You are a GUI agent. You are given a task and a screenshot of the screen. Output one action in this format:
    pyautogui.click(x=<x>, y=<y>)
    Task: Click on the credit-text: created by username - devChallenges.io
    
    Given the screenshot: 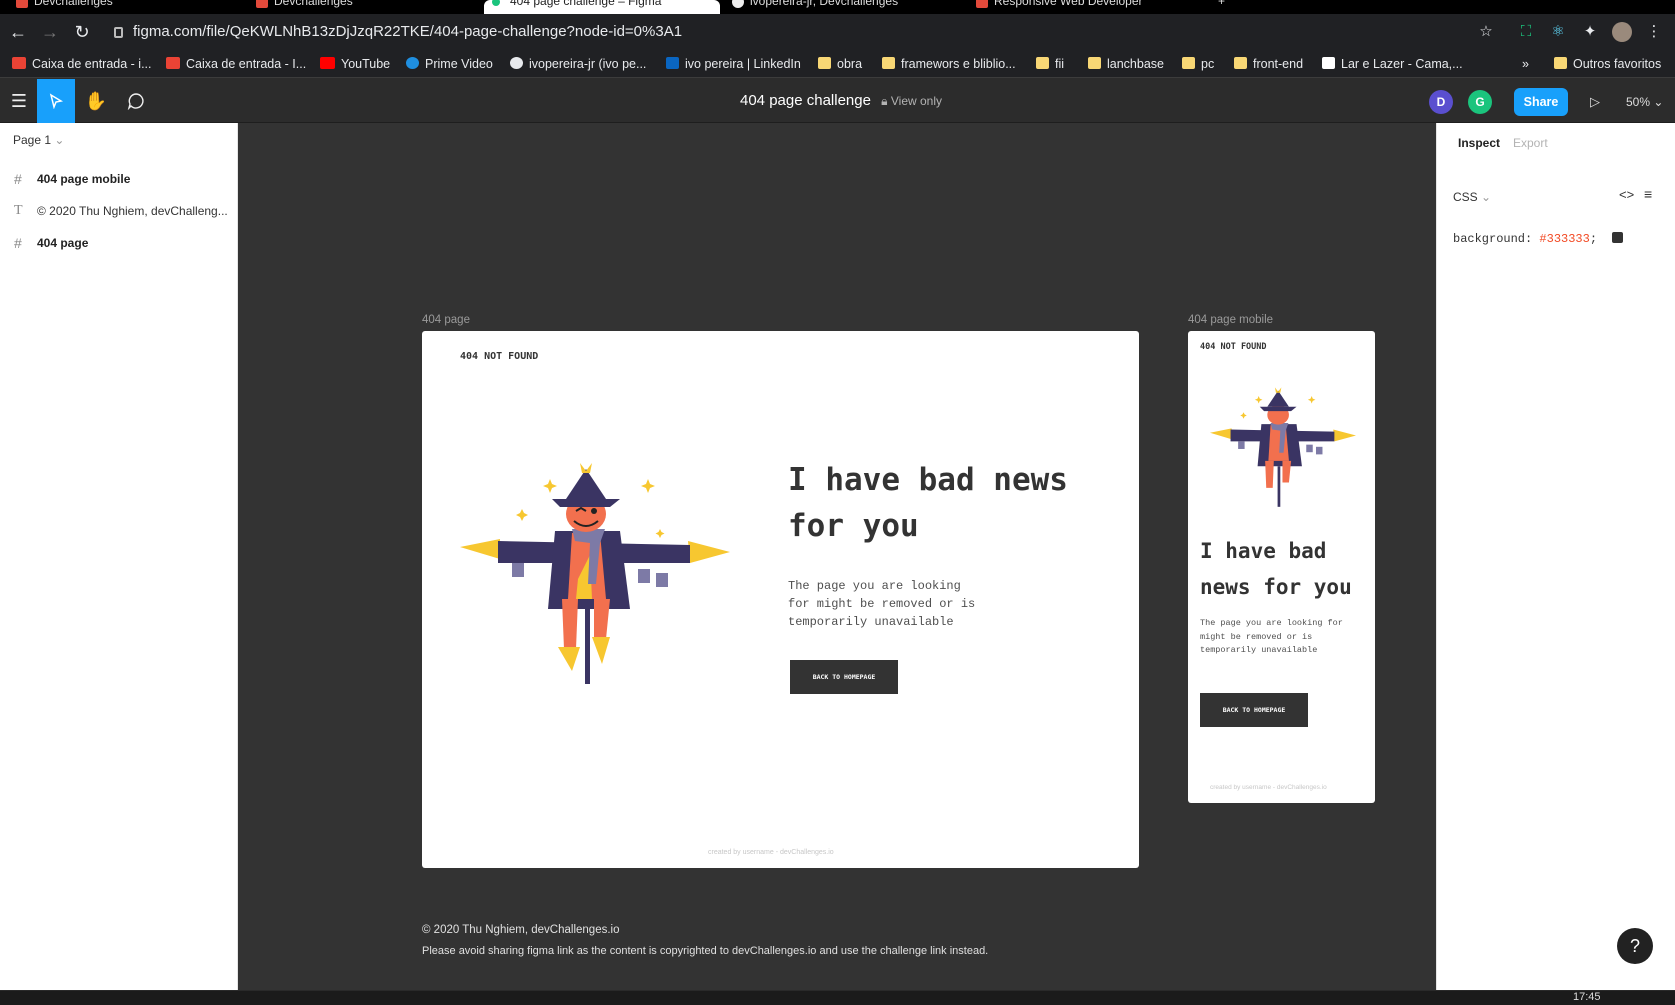 What is the action you would take?
    pyautogui.click(x=1268, y=787)
    